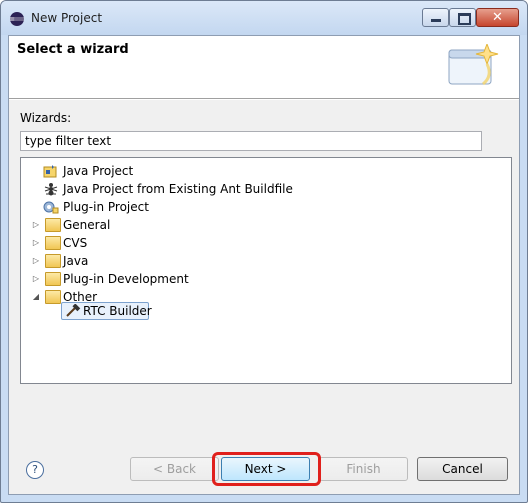  Describe the element at coordinates (171, 225) in the screenshot. I see `tree-item-general: ▷ General` at that location.